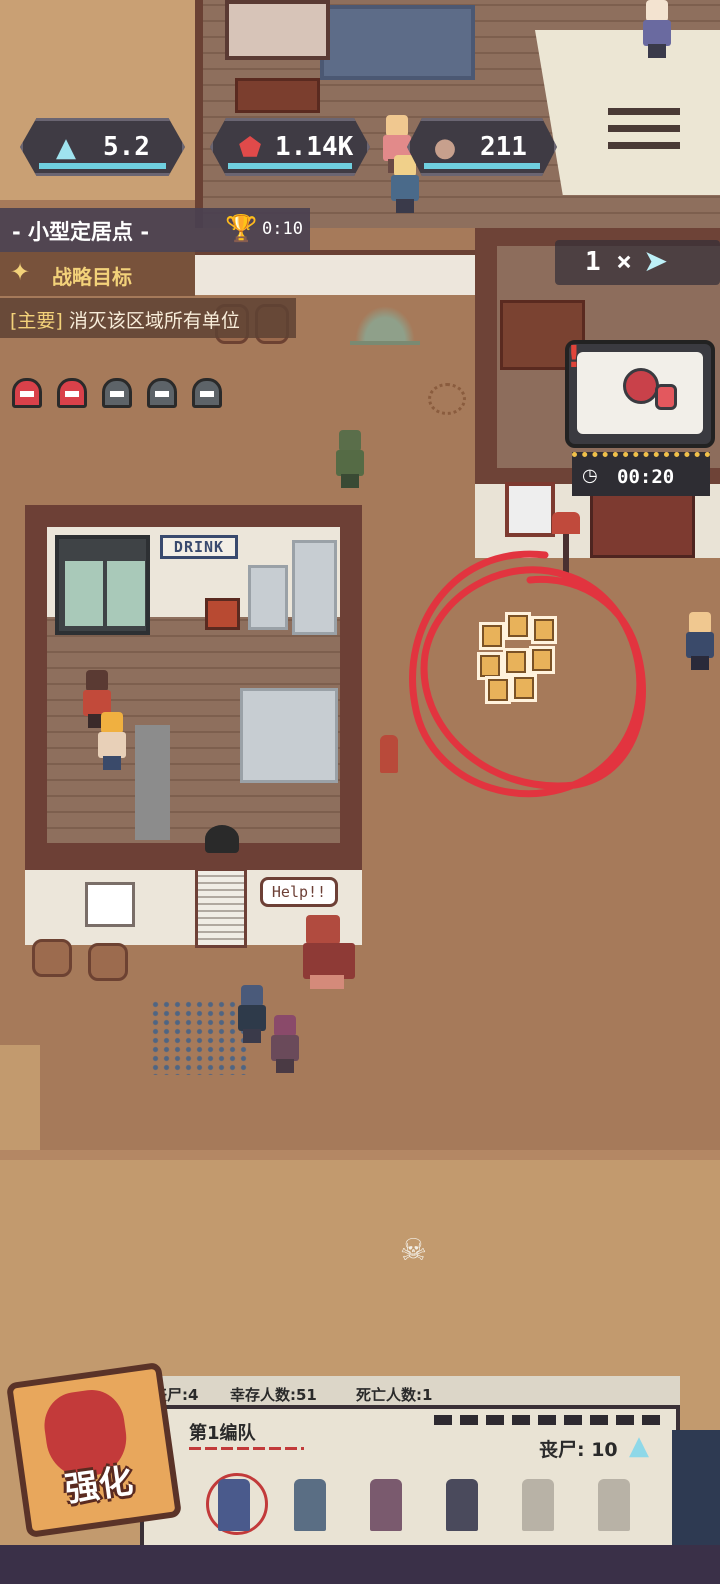  What do you see at coordinates (277, 30) in the screenshot?
I see `piano` at bounding box center [277, 30].